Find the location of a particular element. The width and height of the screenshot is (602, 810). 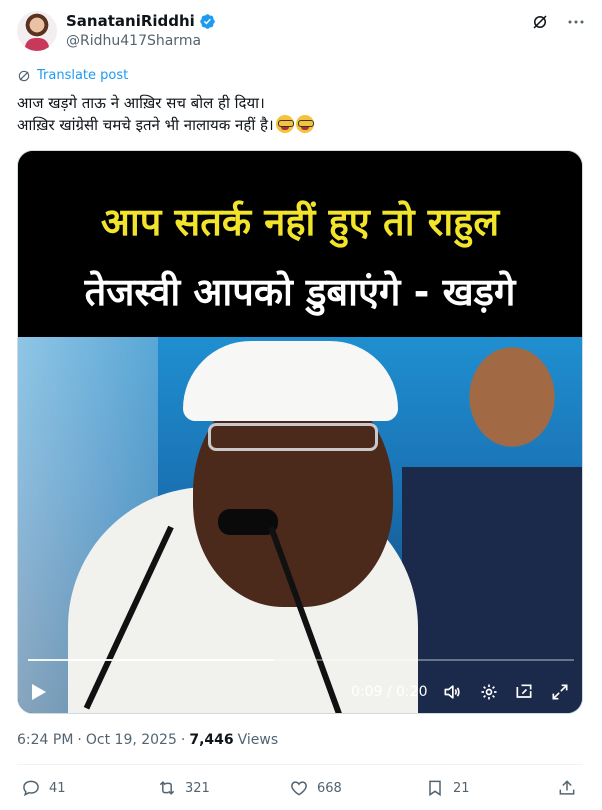

volume-icon is located at coordinates (452, 692).